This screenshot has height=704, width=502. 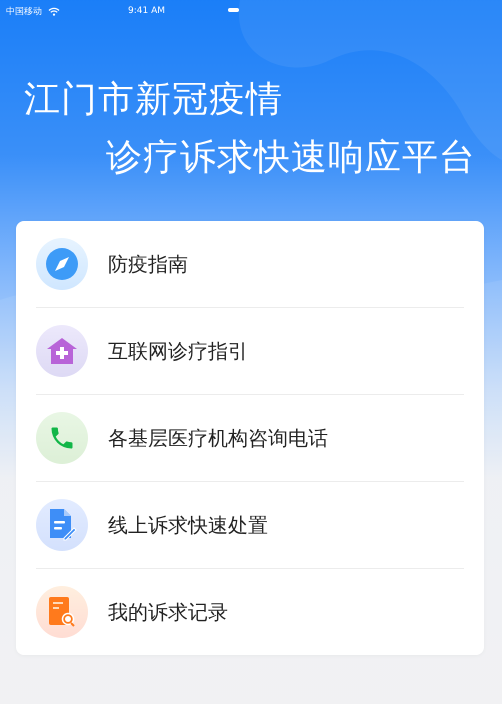 What do you see at coordinates (62, 525) in the screenshot?
I see `document-edit-icon` at bounding box center [62, 525].